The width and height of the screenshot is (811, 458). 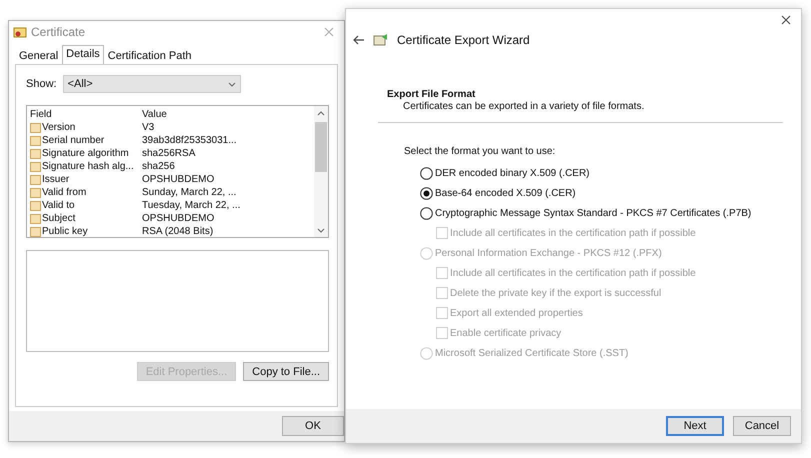 I want to click on chevron-down-icon, so click(x=232, y=84).